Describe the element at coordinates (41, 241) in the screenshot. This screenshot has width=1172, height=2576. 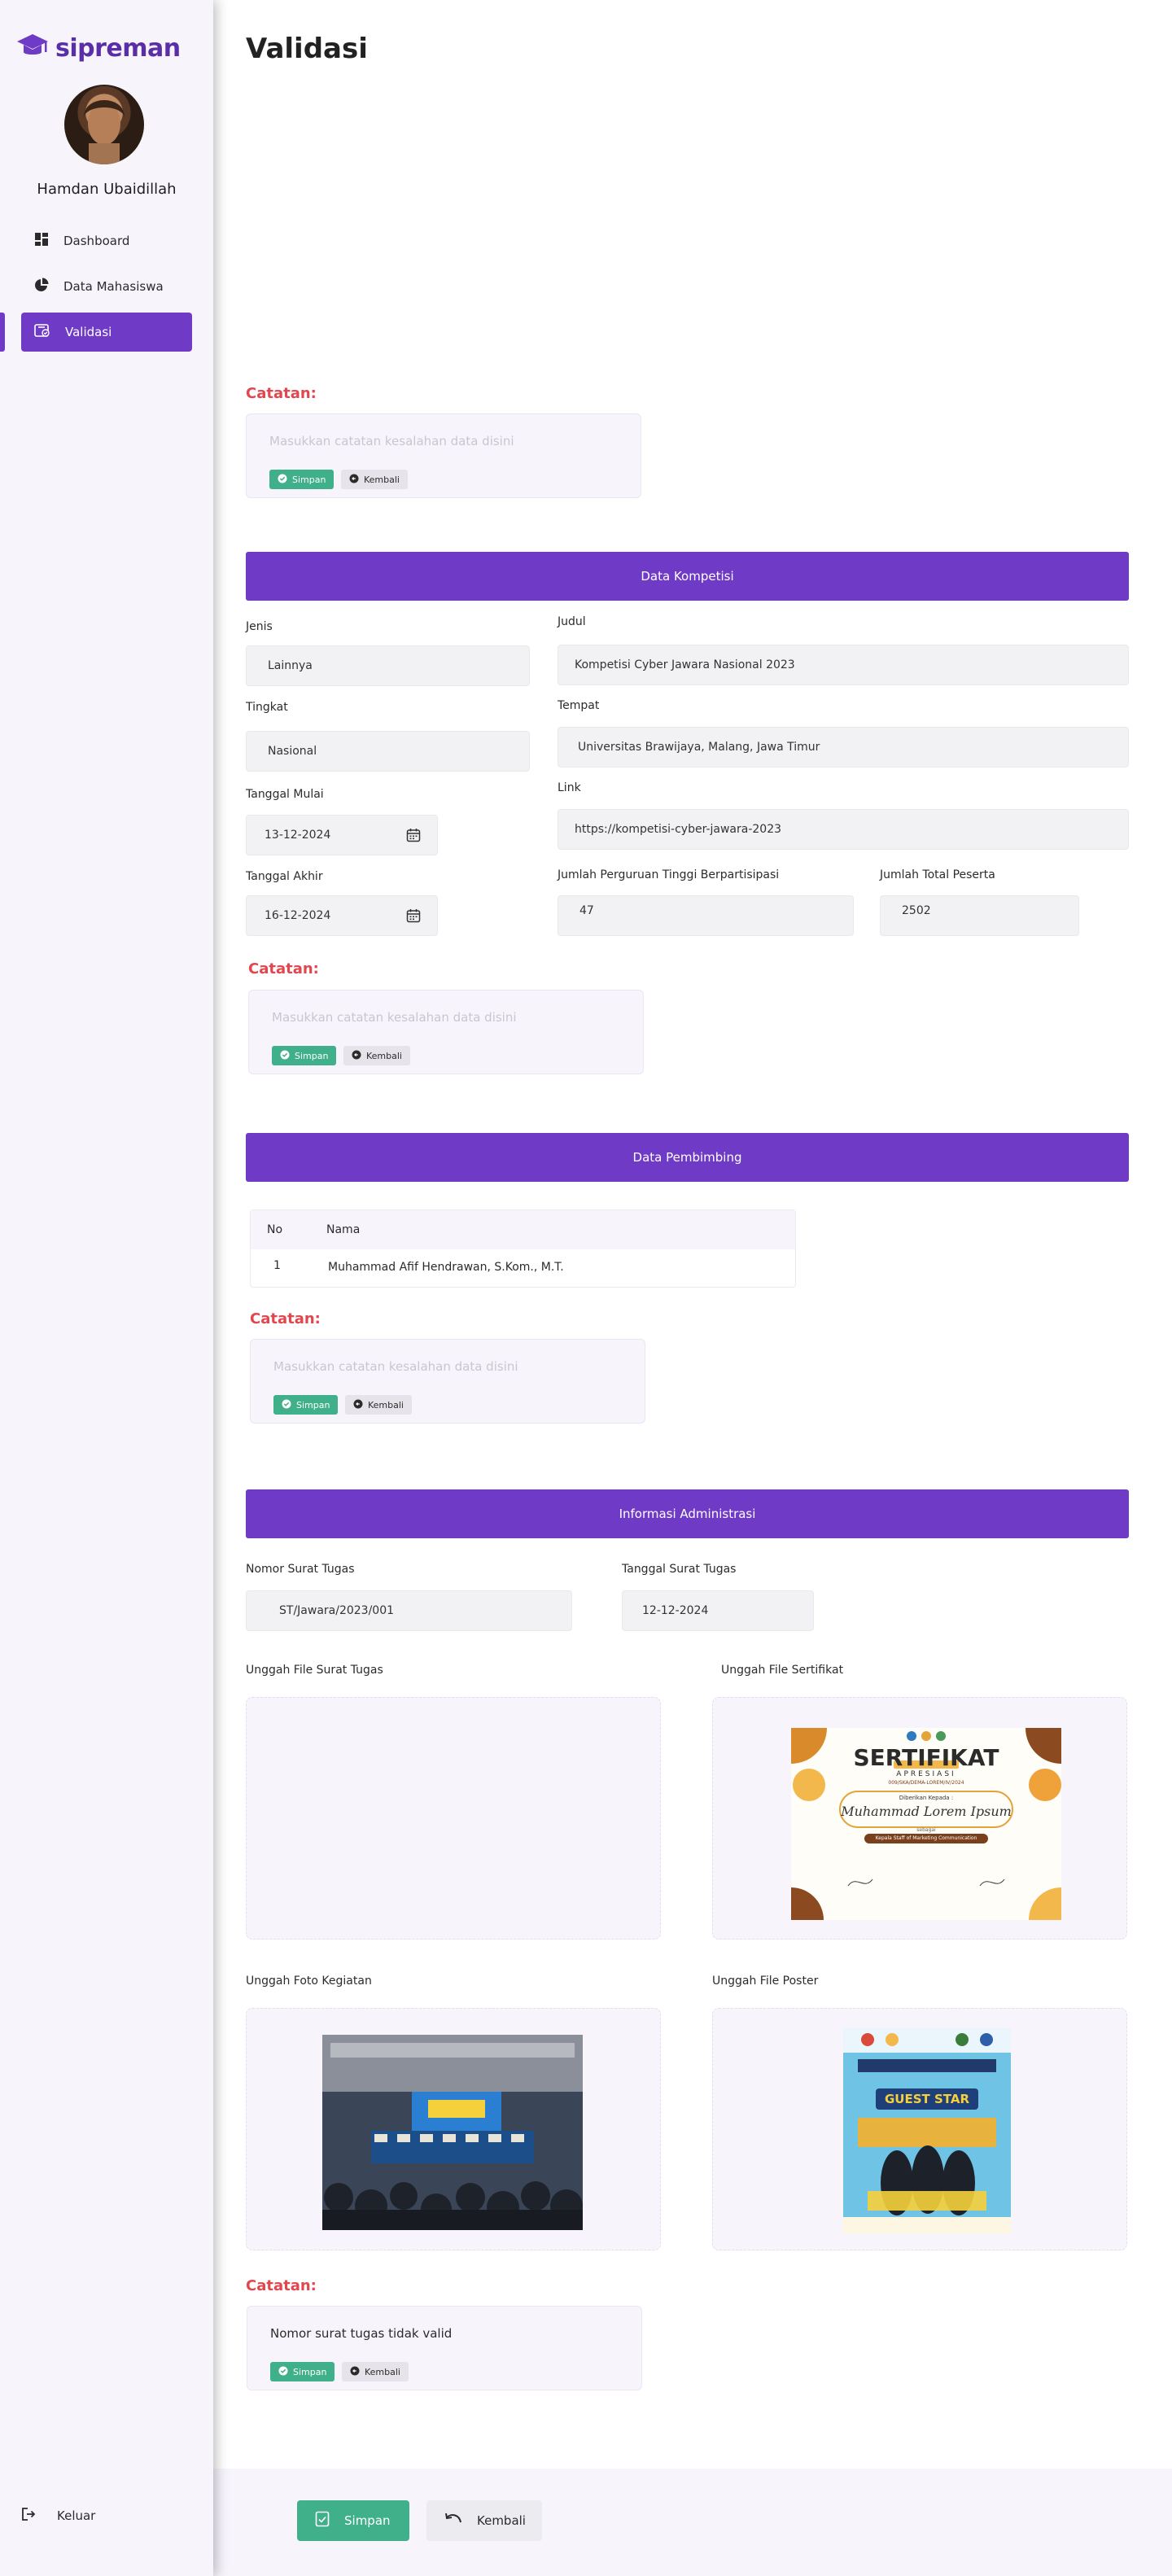
I see `dashboard-icon` at that location.